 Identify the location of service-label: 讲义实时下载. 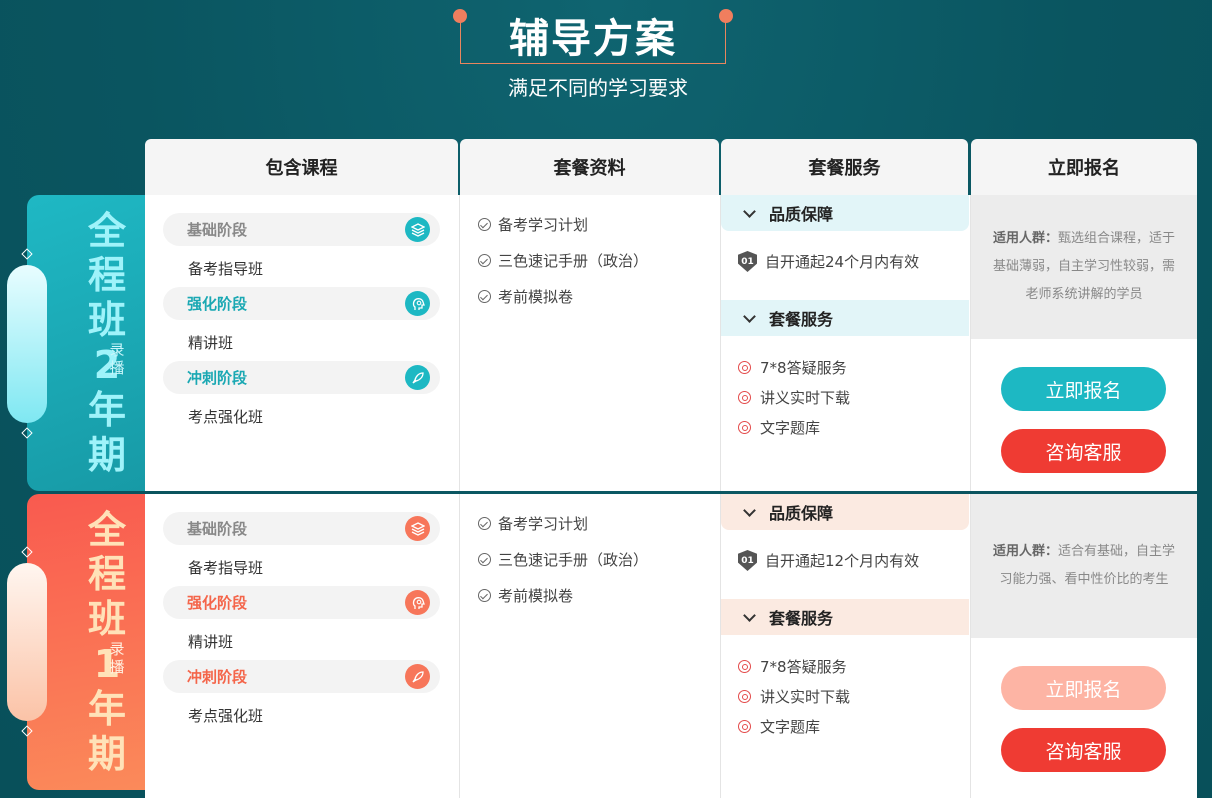
(805, 398).